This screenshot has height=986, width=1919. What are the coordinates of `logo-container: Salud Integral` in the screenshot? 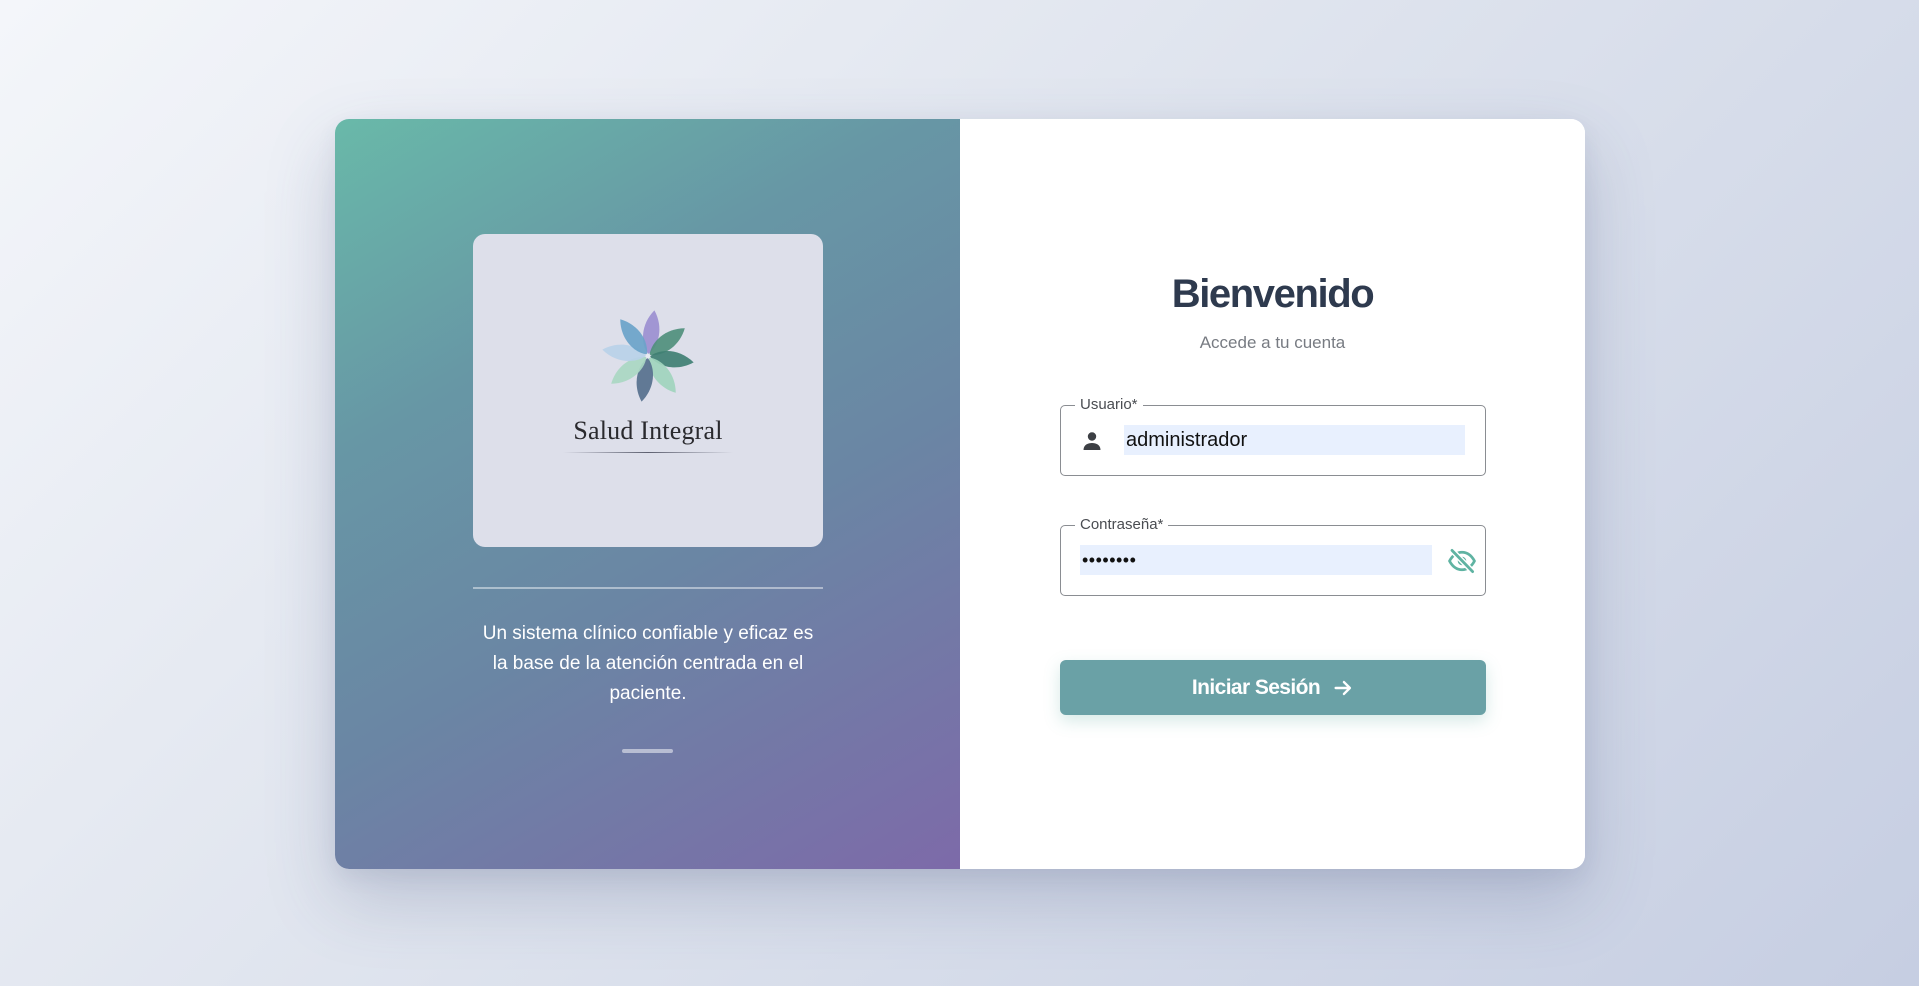 It's located at (648, 390).